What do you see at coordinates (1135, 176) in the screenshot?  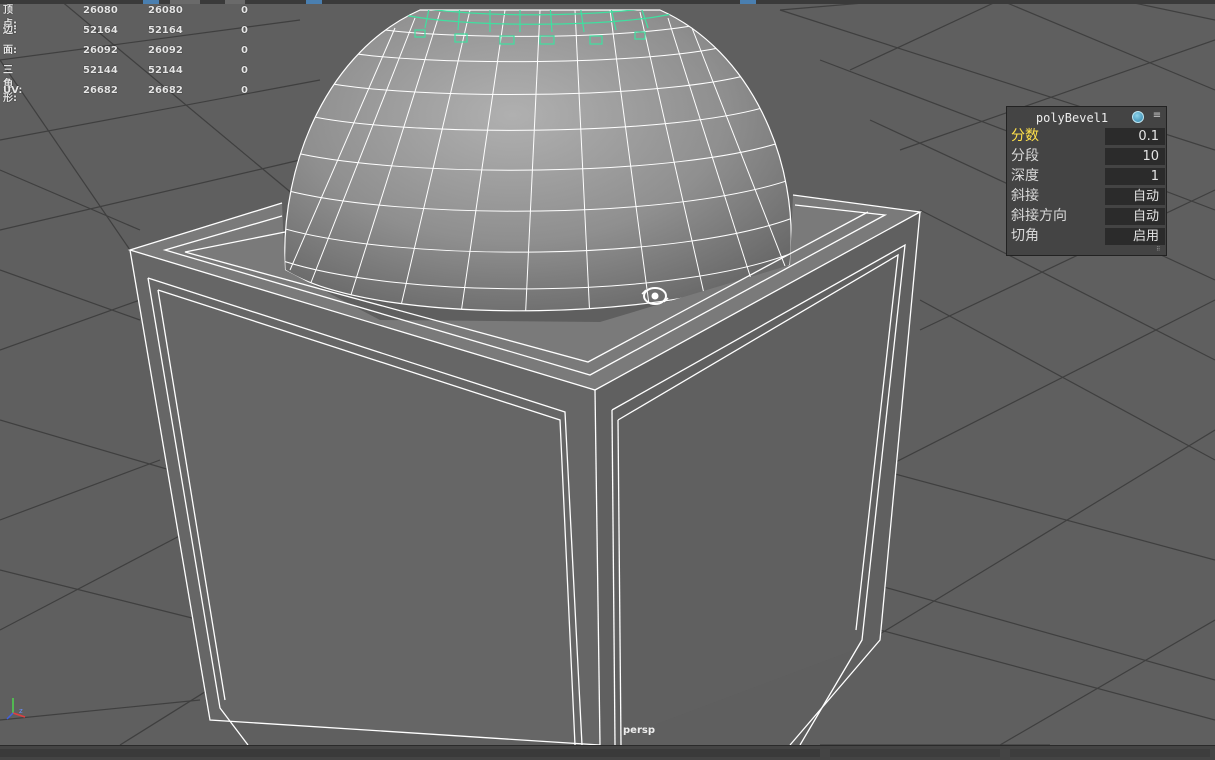 I see `channel-value-field: 1` at bounding box center [1135, 176].